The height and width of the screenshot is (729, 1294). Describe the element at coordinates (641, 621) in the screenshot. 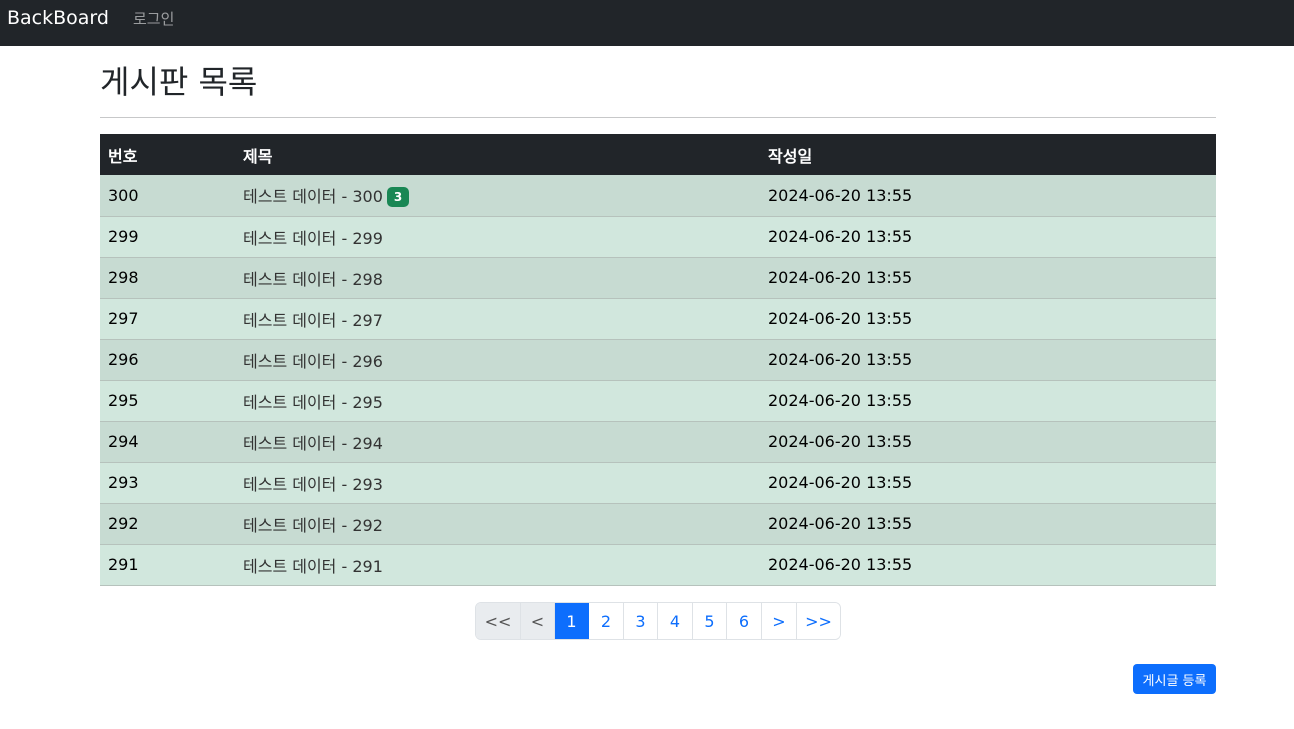

I see `page-3-button: 3` at that location.